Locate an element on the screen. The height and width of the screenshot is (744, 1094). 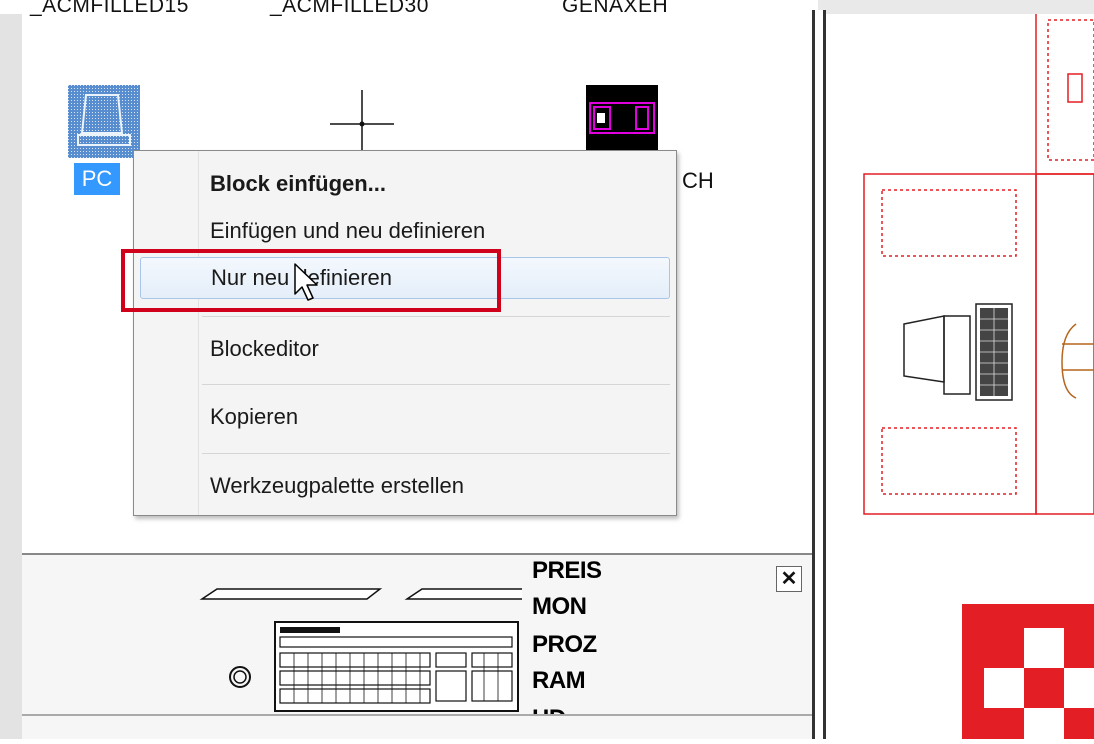
preview-bottom-border is located at coordinates (417, 715).